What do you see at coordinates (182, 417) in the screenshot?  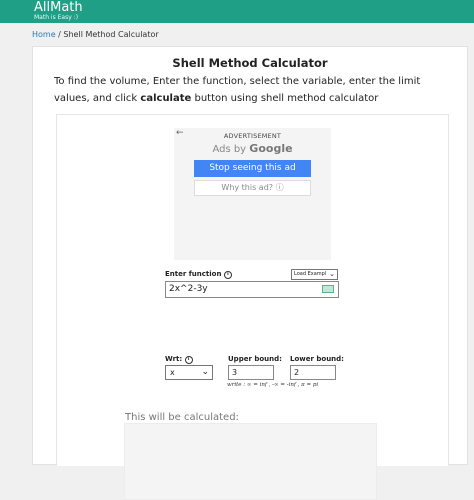 I see `calculated-label: This will be calculated:` at bounding box center [182, 417].